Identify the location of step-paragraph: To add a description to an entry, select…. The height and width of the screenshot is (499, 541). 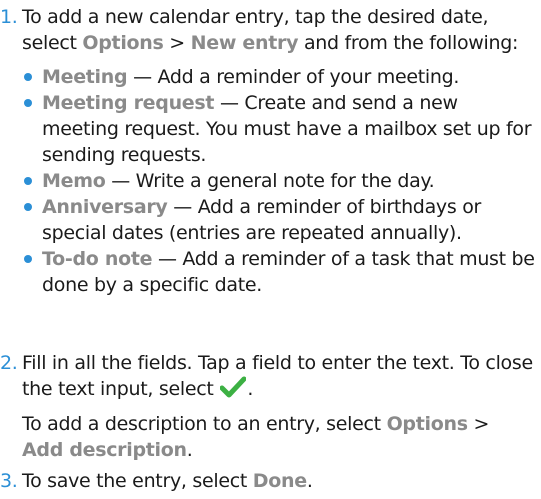
(278, 437).